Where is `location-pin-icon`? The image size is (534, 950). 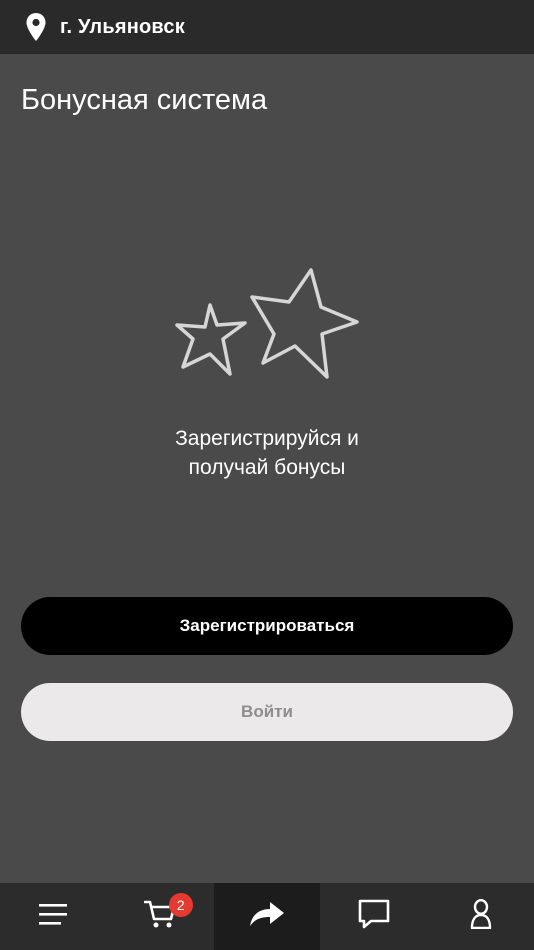
location-pin-icon is located at coordinates (36, 27).